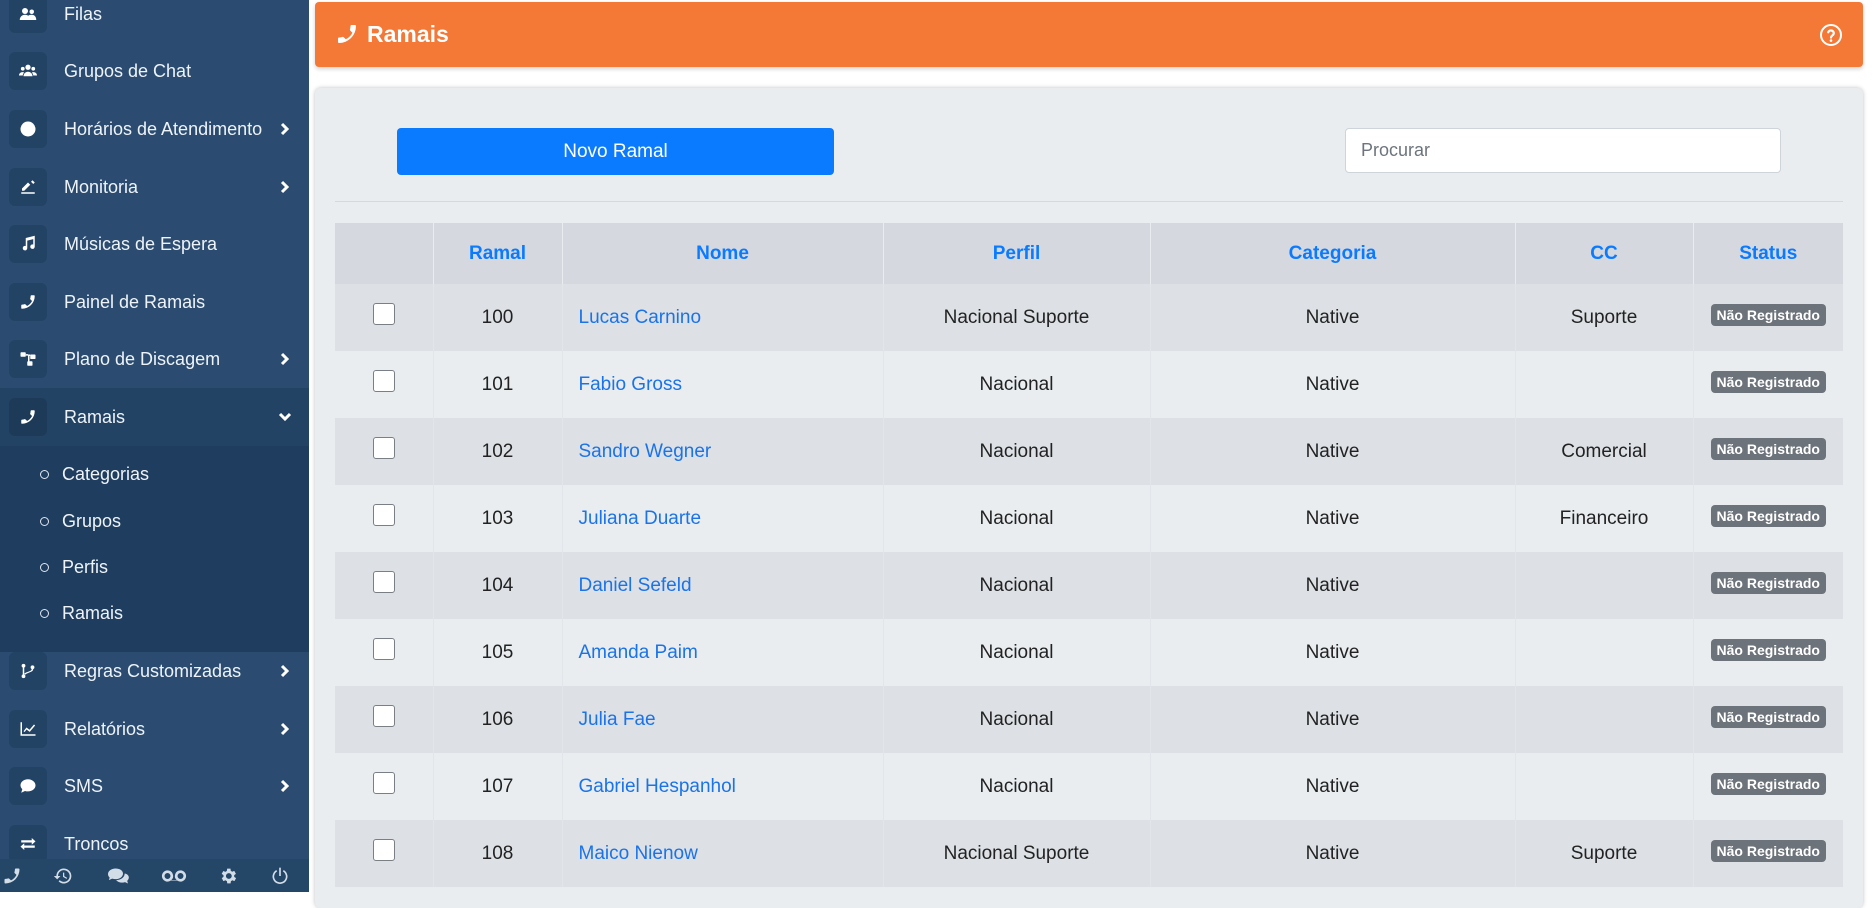 Image resolution: width=1873 pixels, height=908 pixels. I want to click on submenu-item-grupos: Grupos, so click(154, 521).